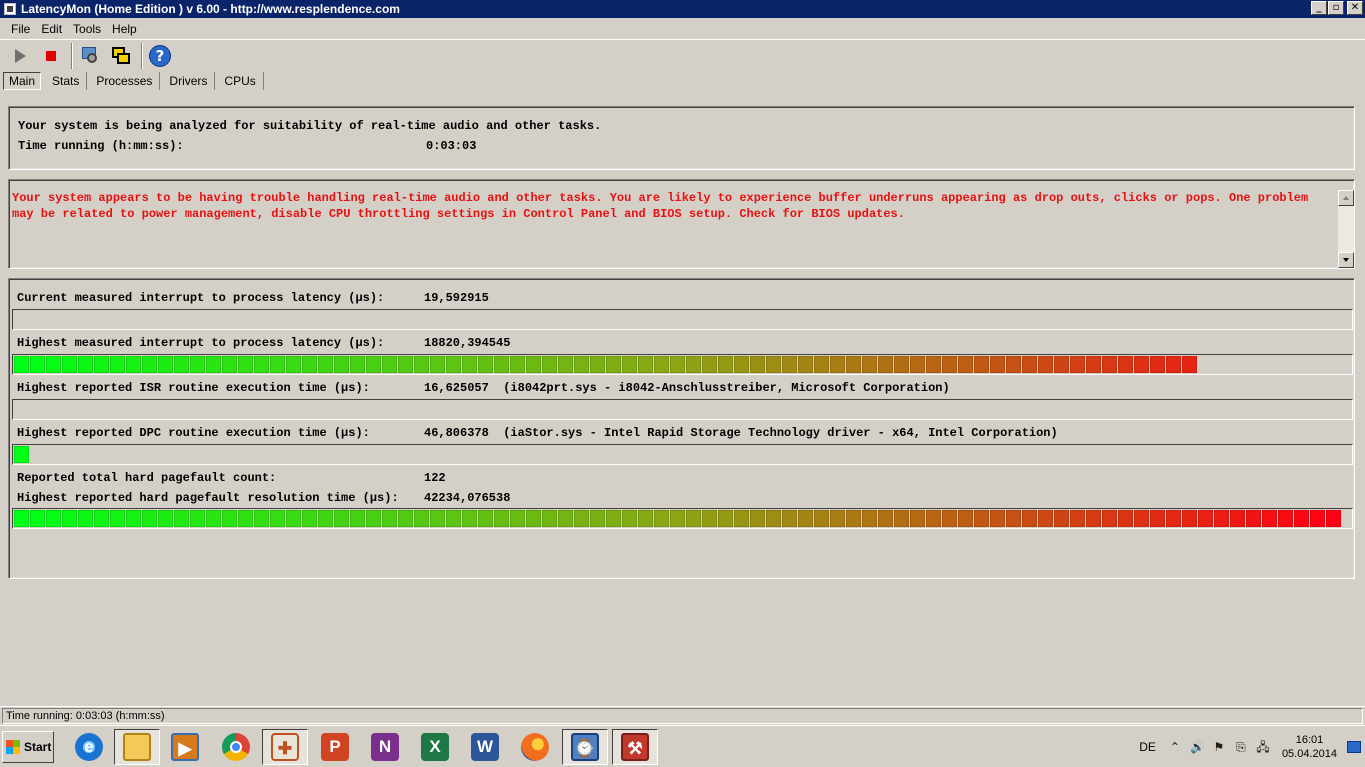 The width and height of the screenshot is (1365, 767). I want to click on maximize-button: ▫, so click(1336, 8).